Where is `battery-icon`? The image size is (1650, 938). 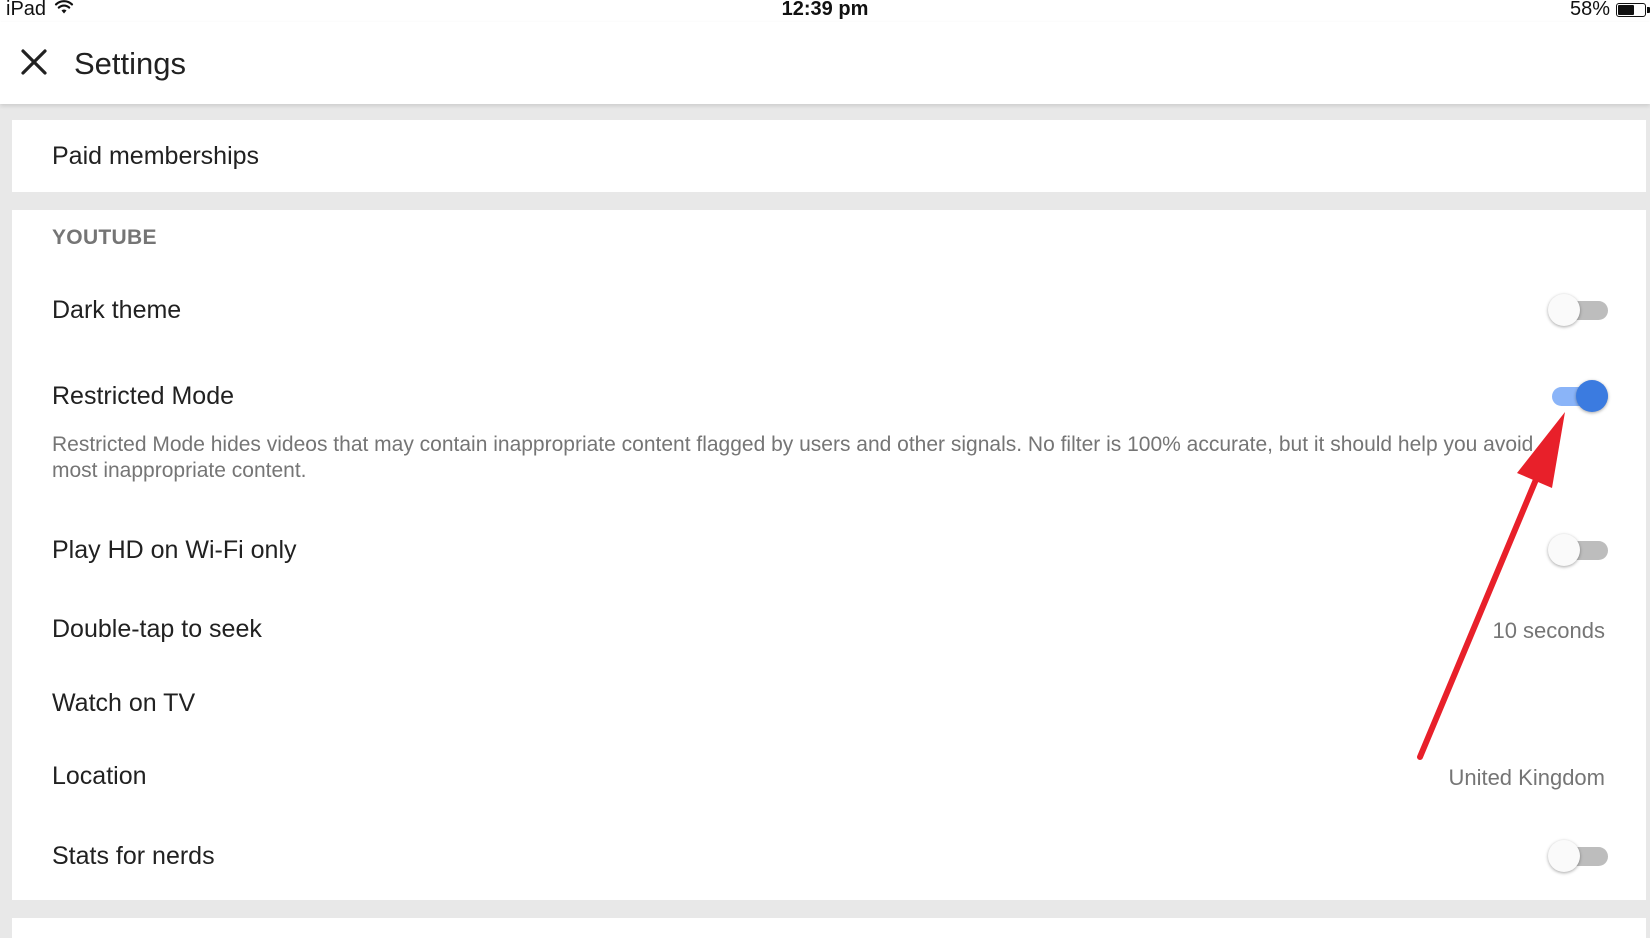
battery-icon is located at coordinates (1633, 9).